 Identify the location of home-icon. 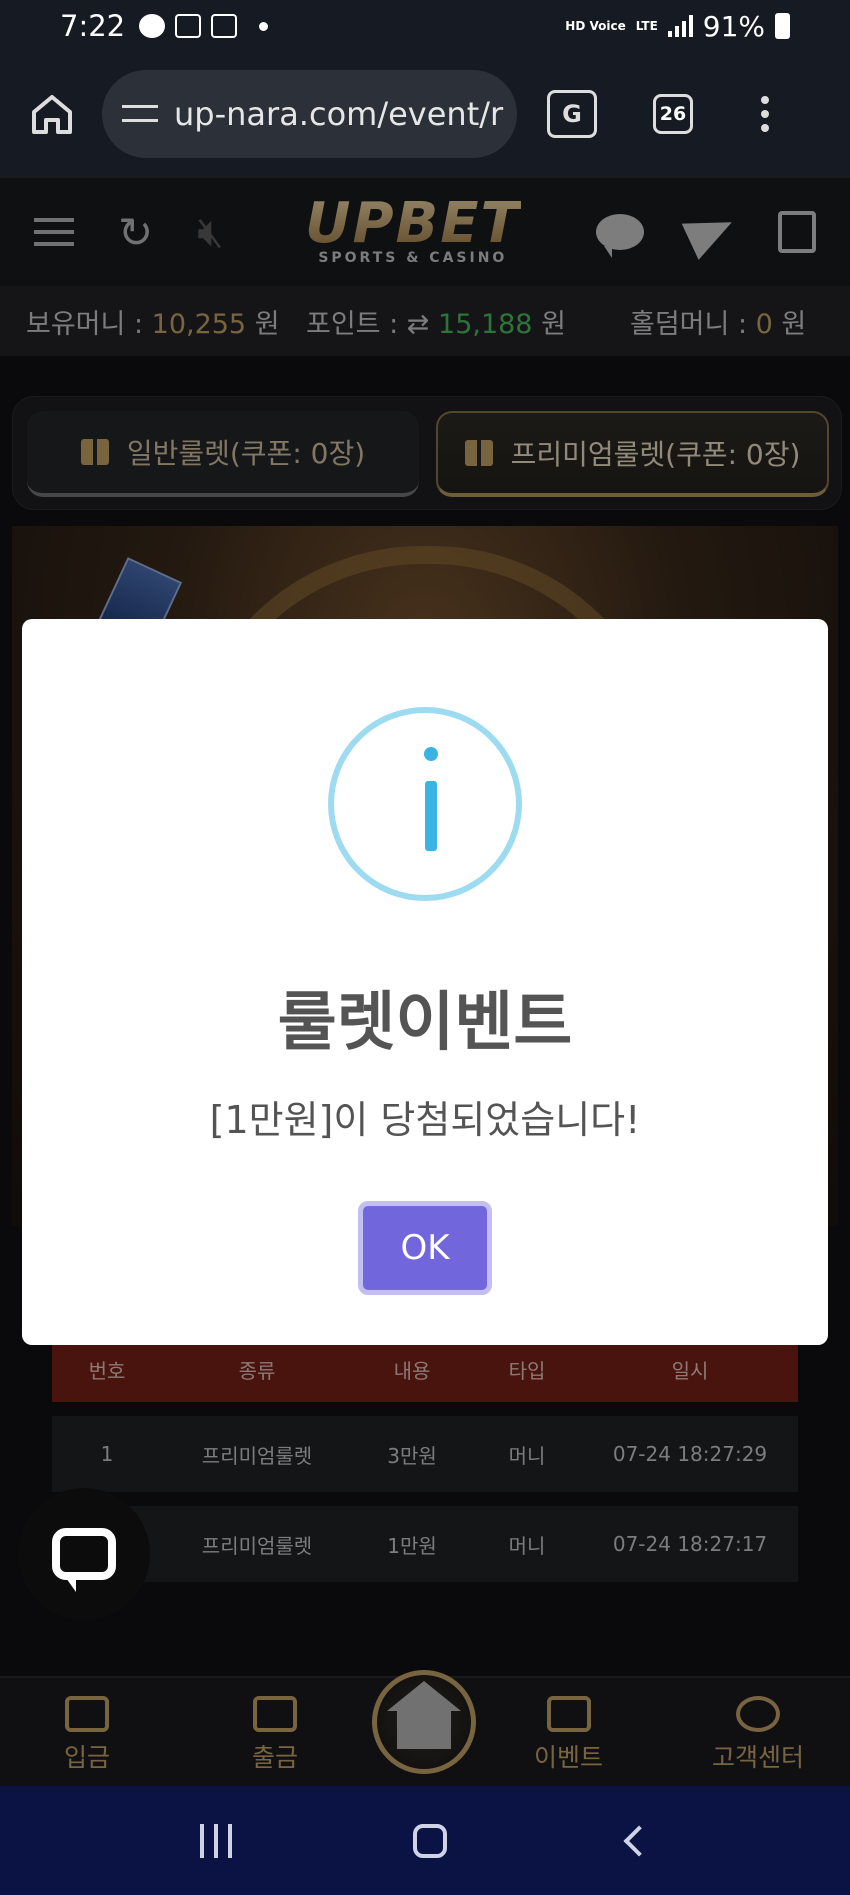
(52, 114).